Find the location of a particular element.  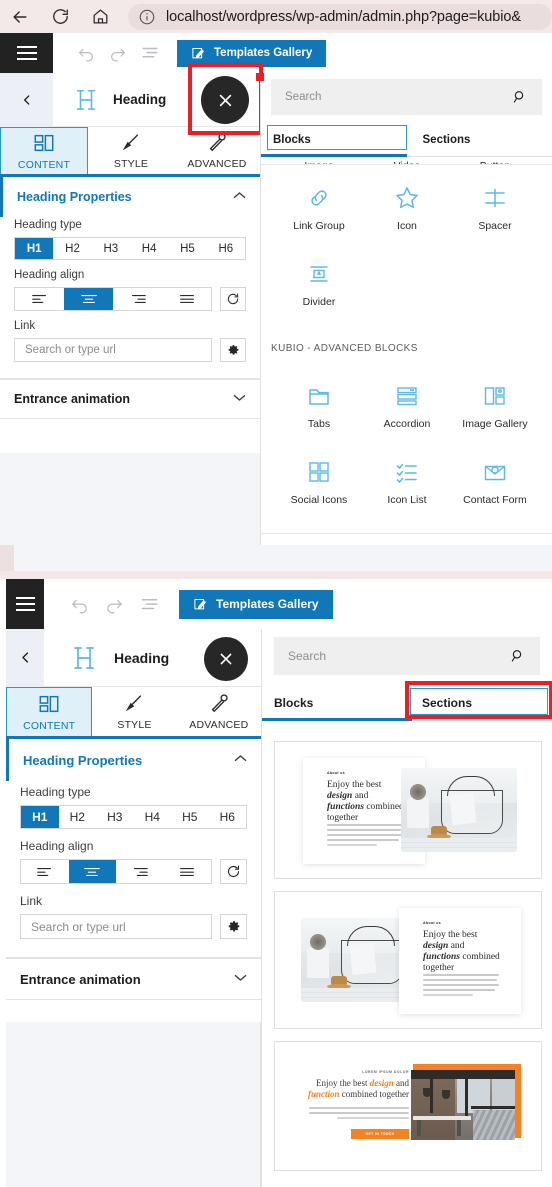

block-item-image-gallery: Image Gallery is located at coordinates (495, 406).